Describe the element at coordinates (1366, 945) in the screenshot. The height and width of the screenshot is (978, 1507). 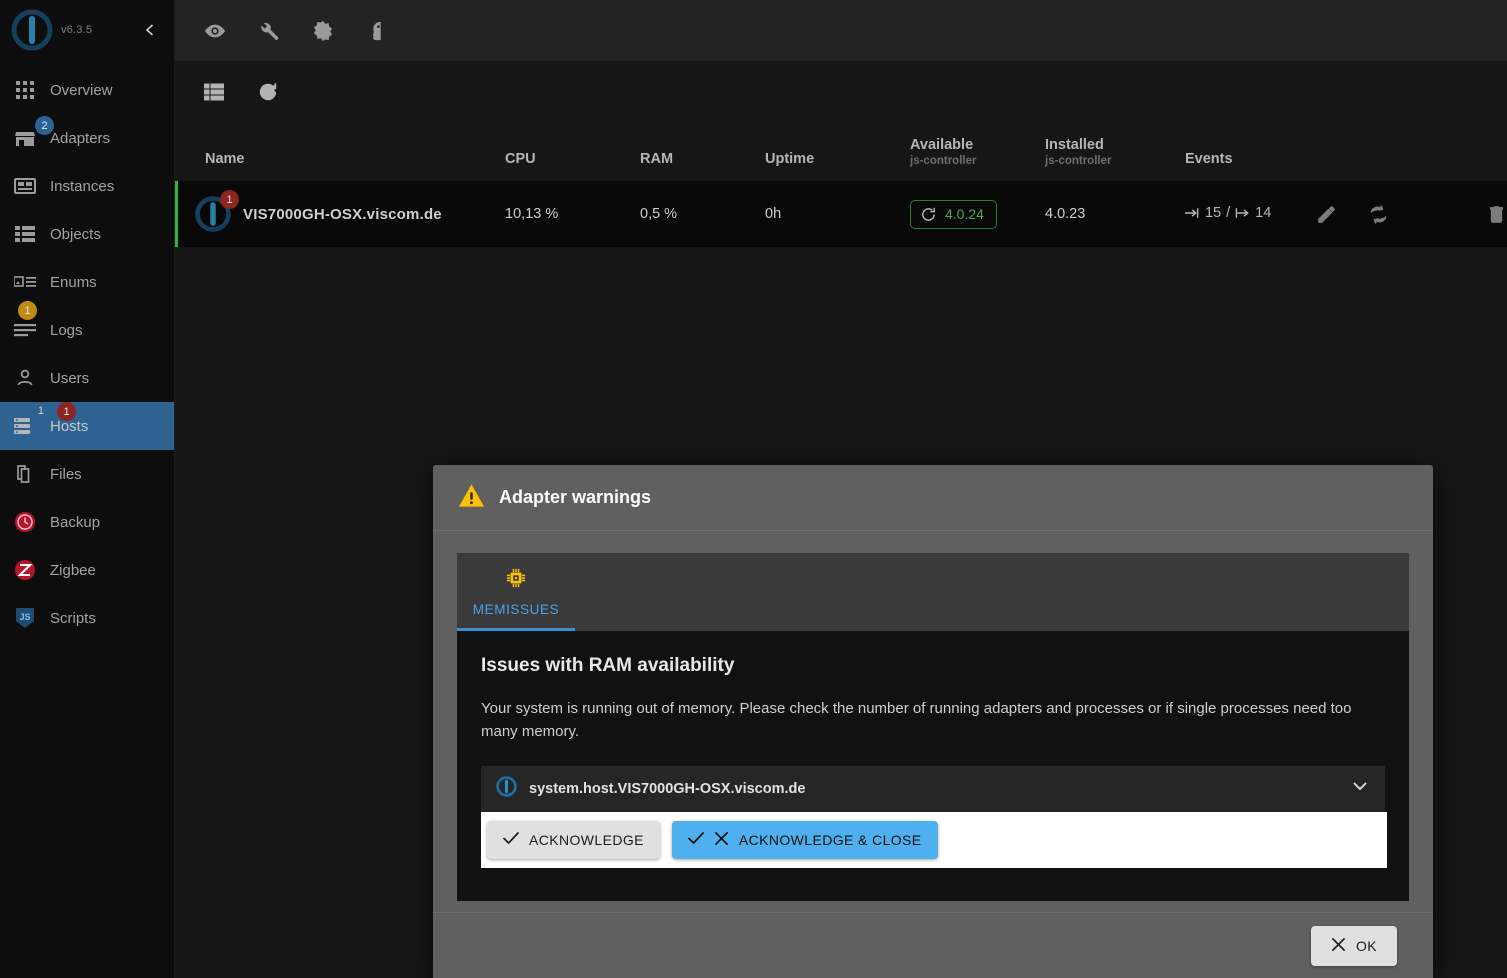
I see `ok-button-label: OK` at that location.